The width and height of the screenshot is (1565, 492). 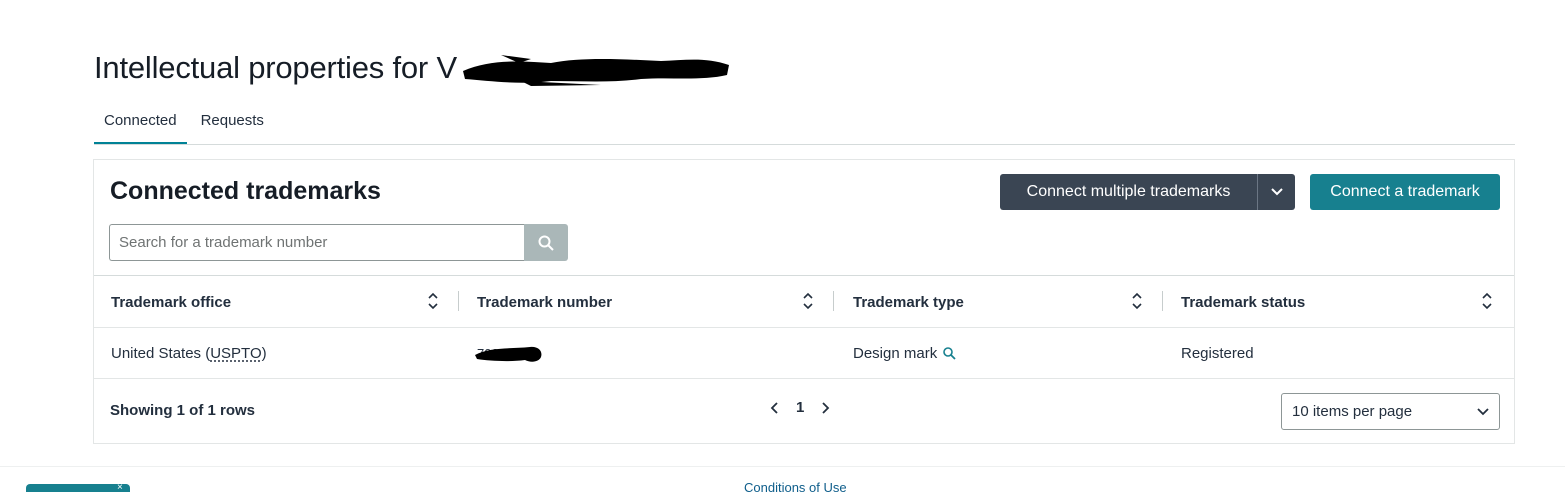 I want to click on page-footer: Conditions of Use, so click(x=782, y=479).